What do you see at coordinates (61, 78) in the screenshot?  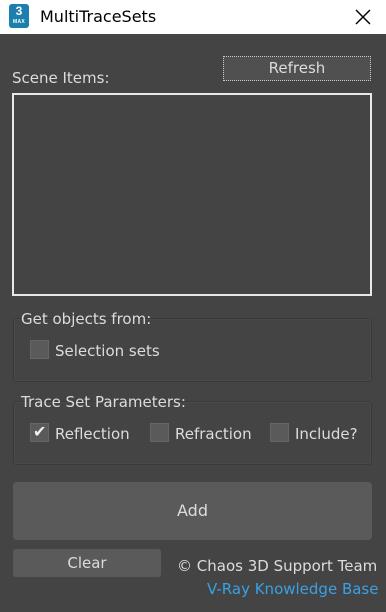 I see `scene-items-label: Scene Items:` at bounding box center [61, 78].